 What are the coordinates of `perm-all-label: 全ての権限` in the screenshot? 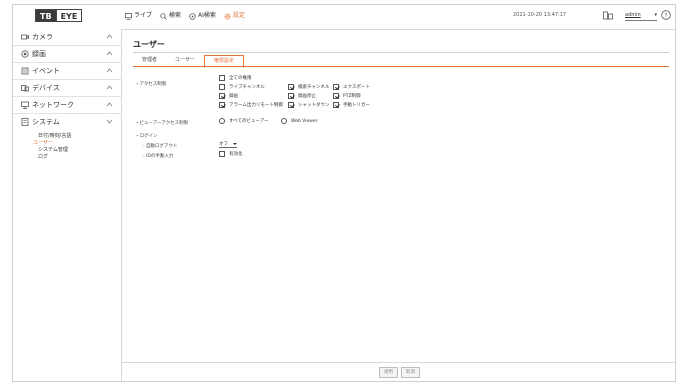 It's located at (240, 78).